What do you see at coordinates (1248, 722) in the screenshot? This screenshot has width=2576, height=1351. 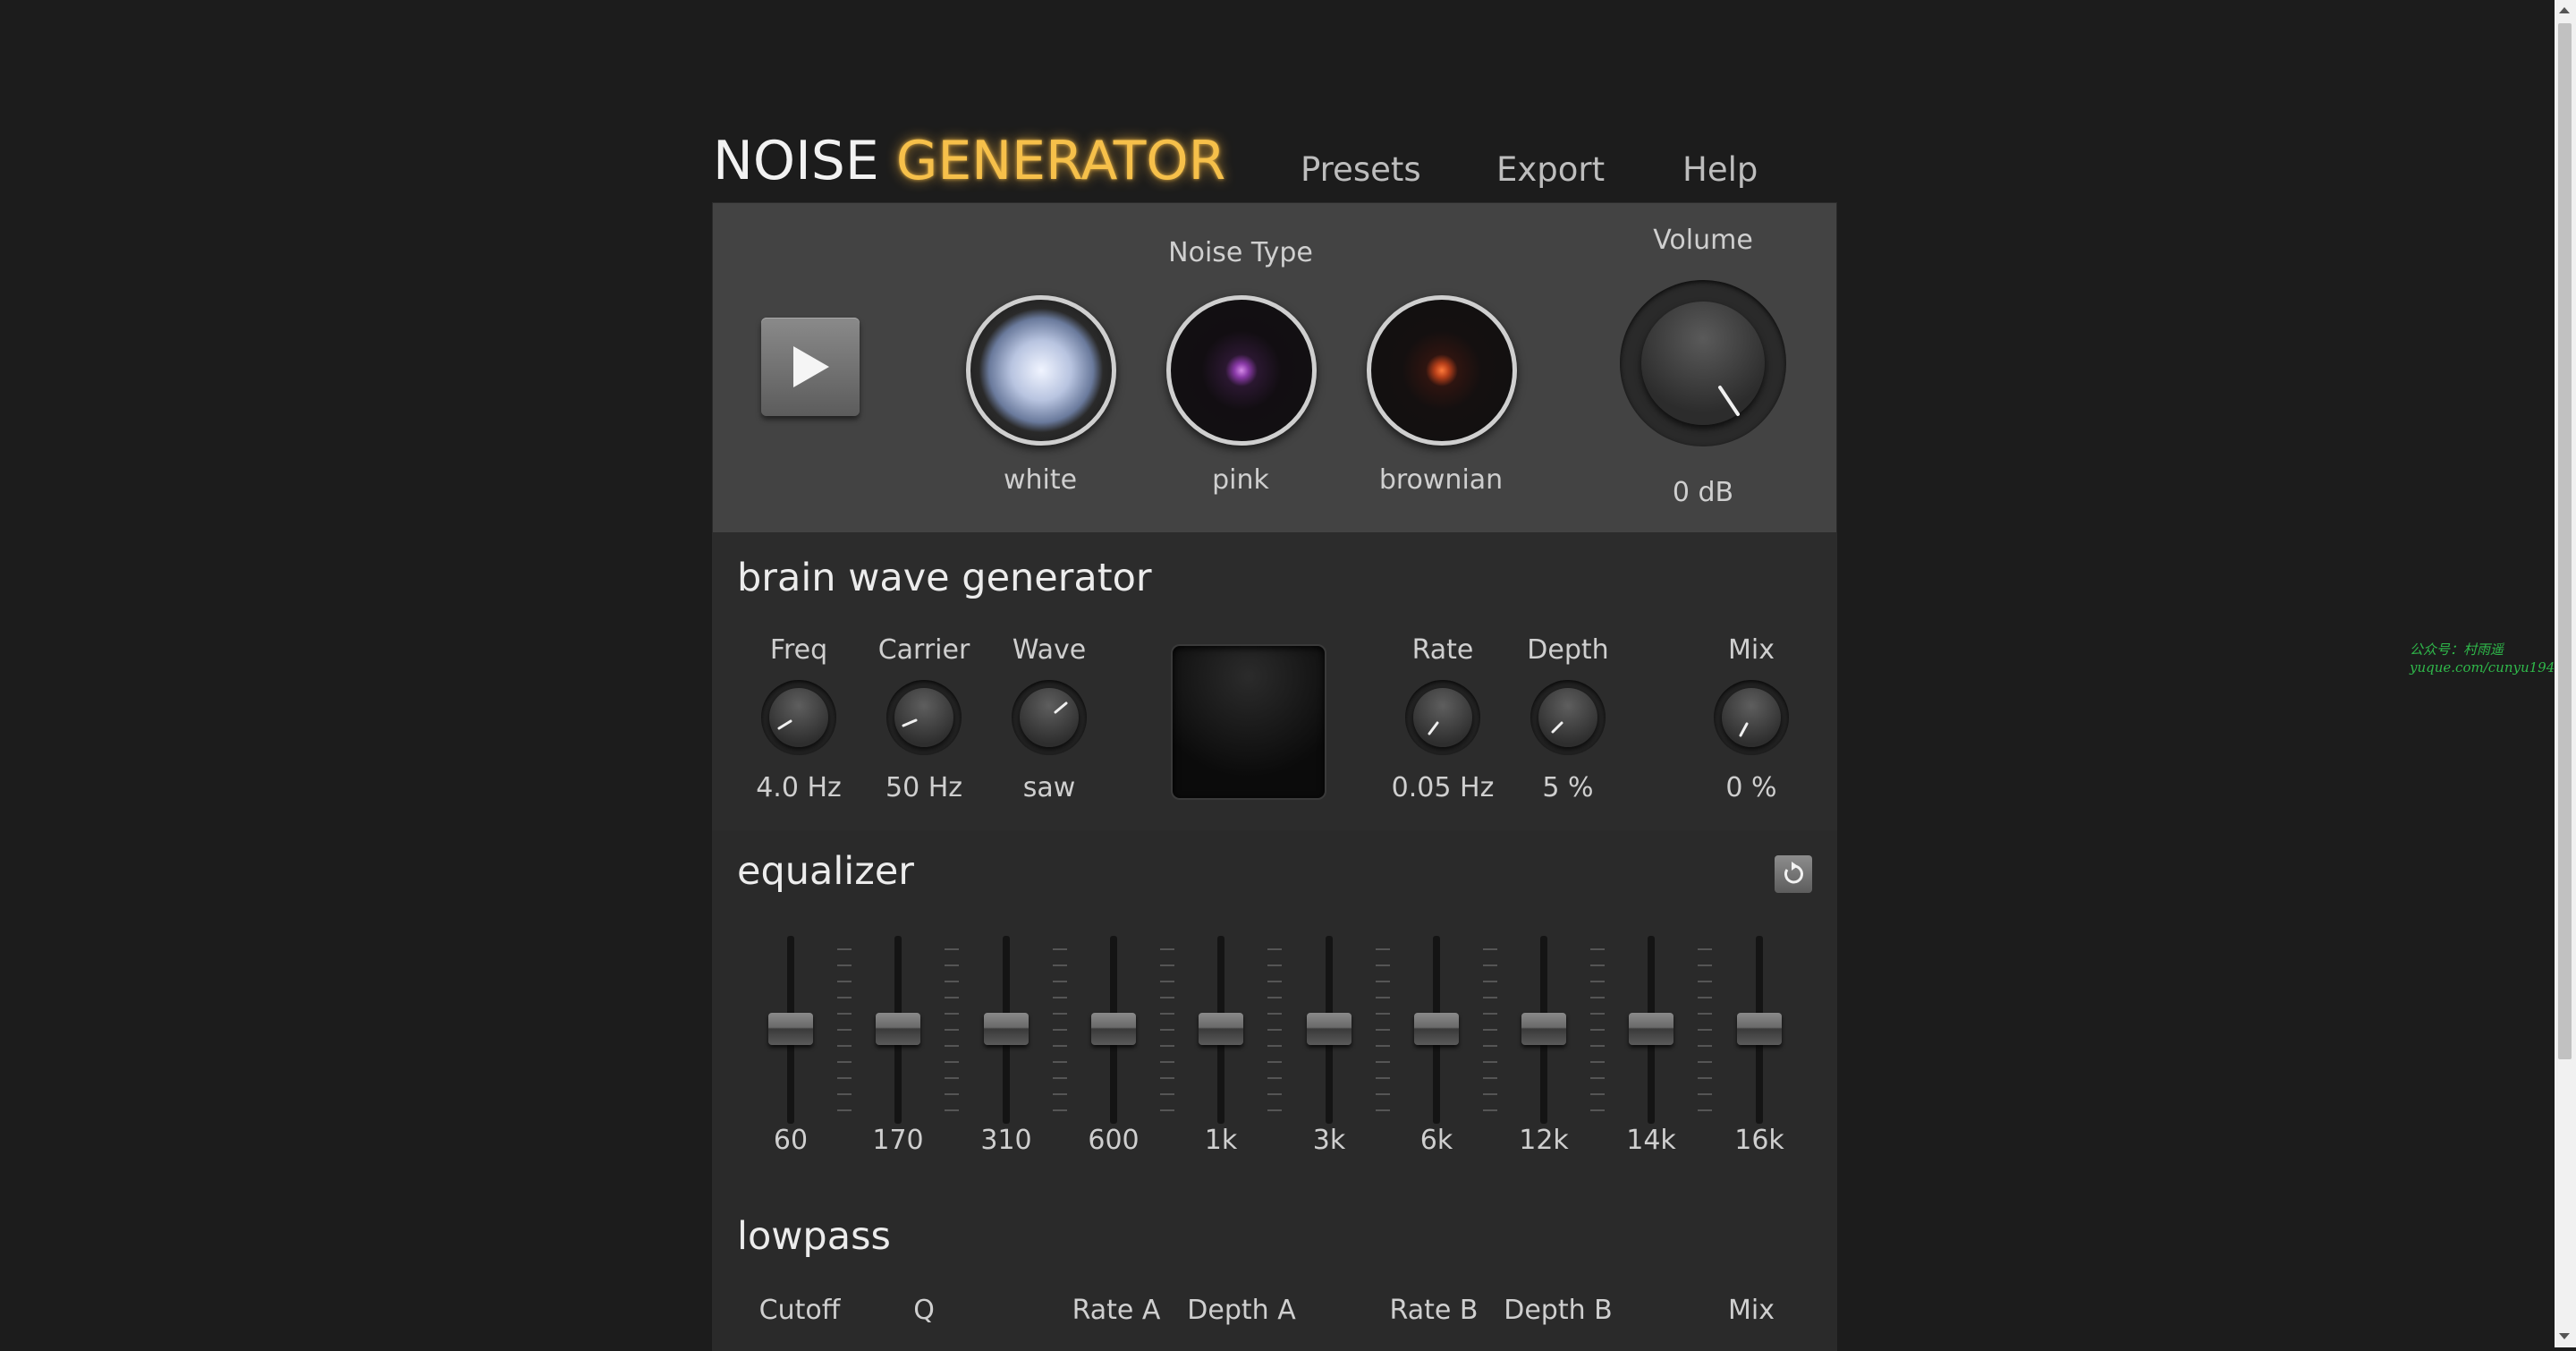 I see `waveform-display` at bounding box center [1248, 722].